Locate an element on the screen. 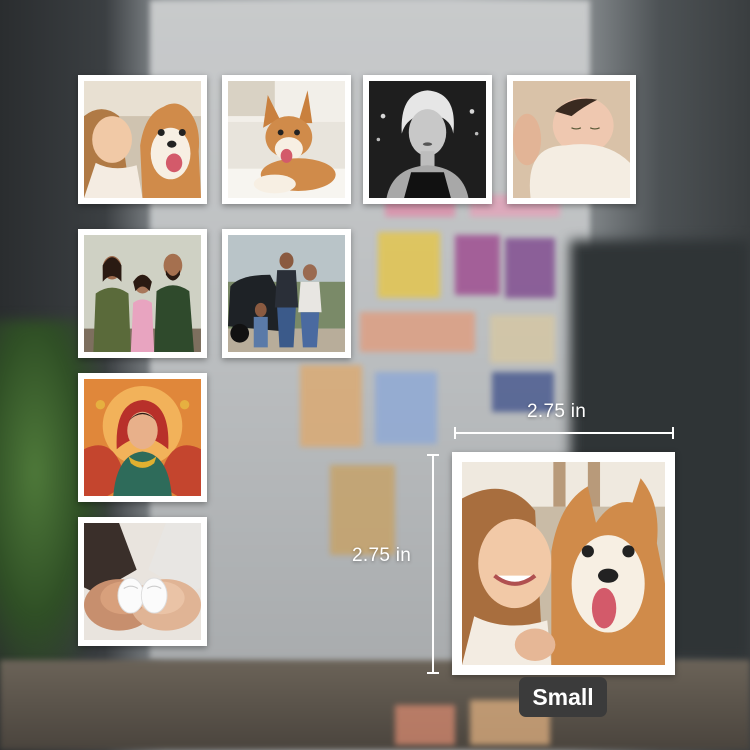 The image size is (750, 750). photo-print-illustrated-woman is located at coordinates (142, 437).